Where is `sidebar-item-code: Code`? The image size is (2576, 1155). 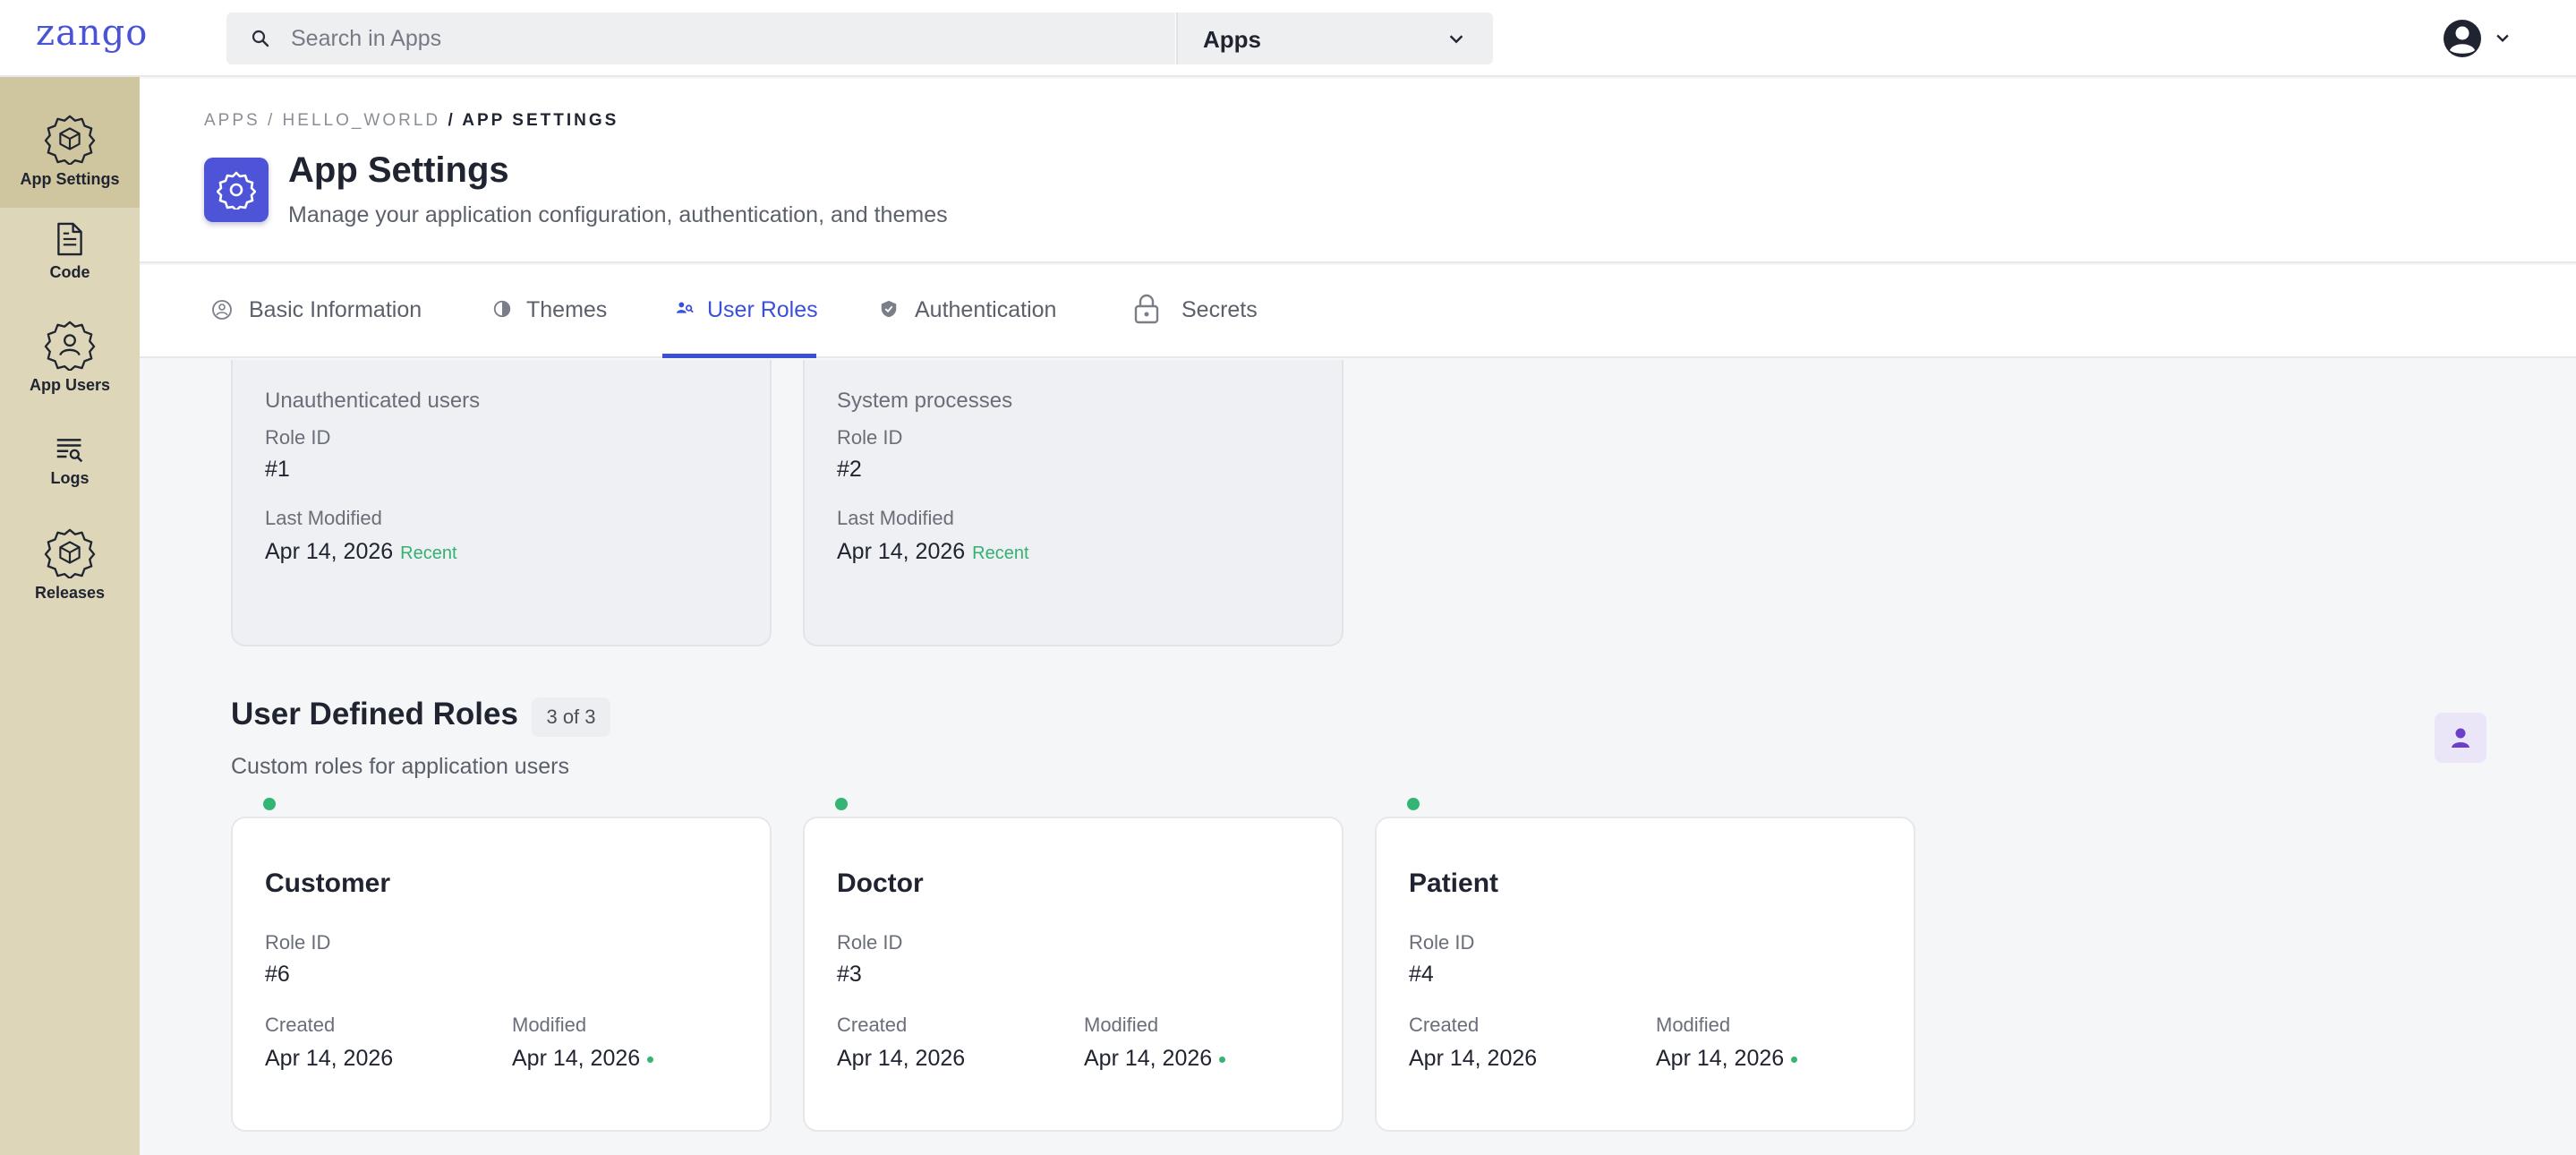
sidebar-item-code: Code is located at coordinates (70, 265).